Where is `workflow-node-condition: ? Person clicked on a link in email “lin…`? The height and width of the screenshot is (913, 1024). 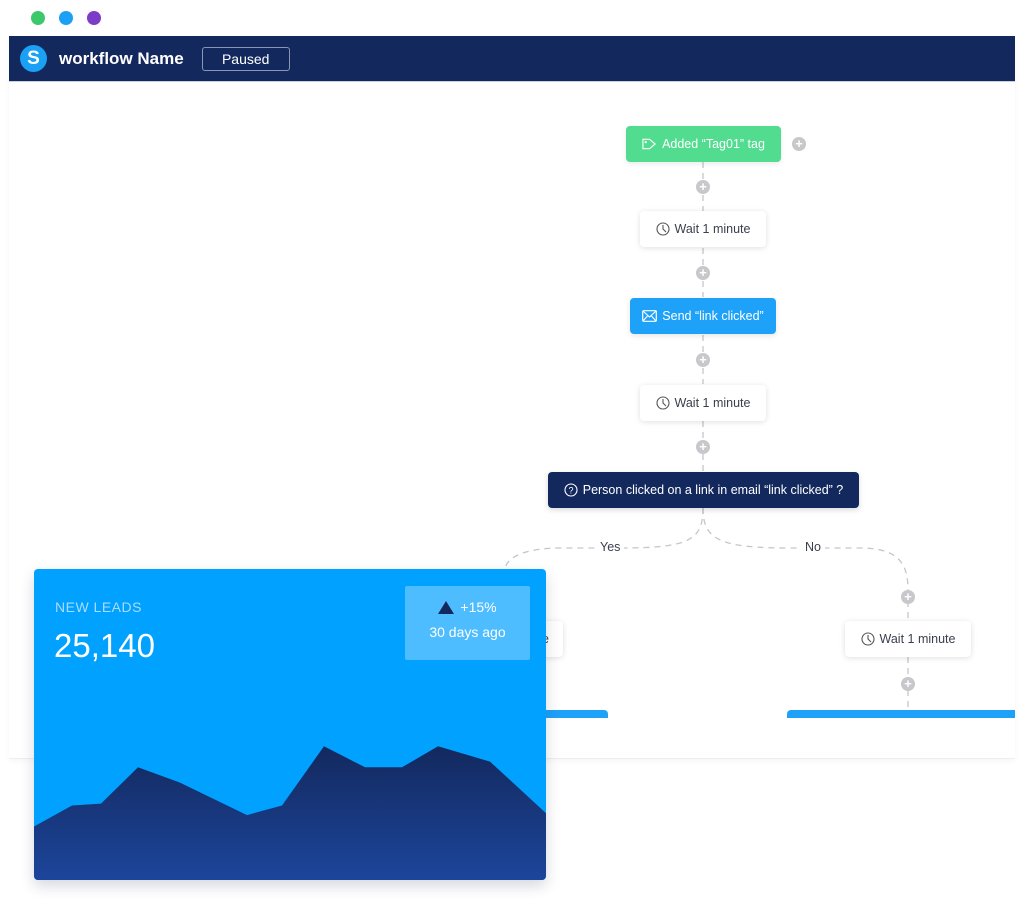
workflow-node-condition: ? Person clicked on a link in email “lin… is located at coordinates (703, 490).